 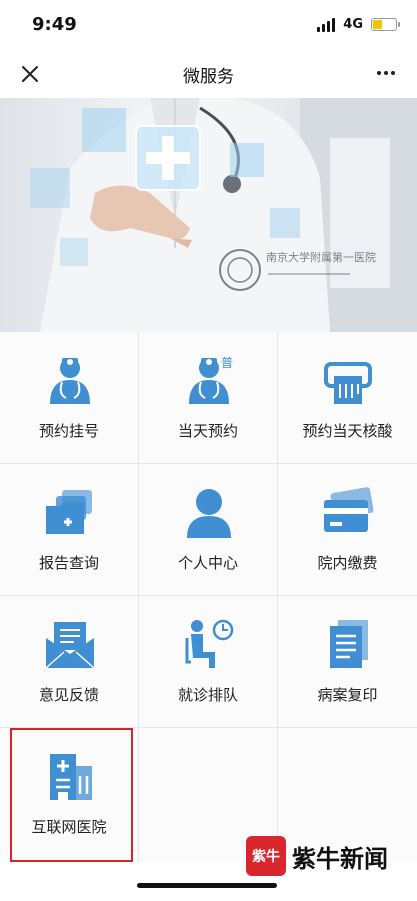 I want to click on documents-icon, so click(x=349, y=644).